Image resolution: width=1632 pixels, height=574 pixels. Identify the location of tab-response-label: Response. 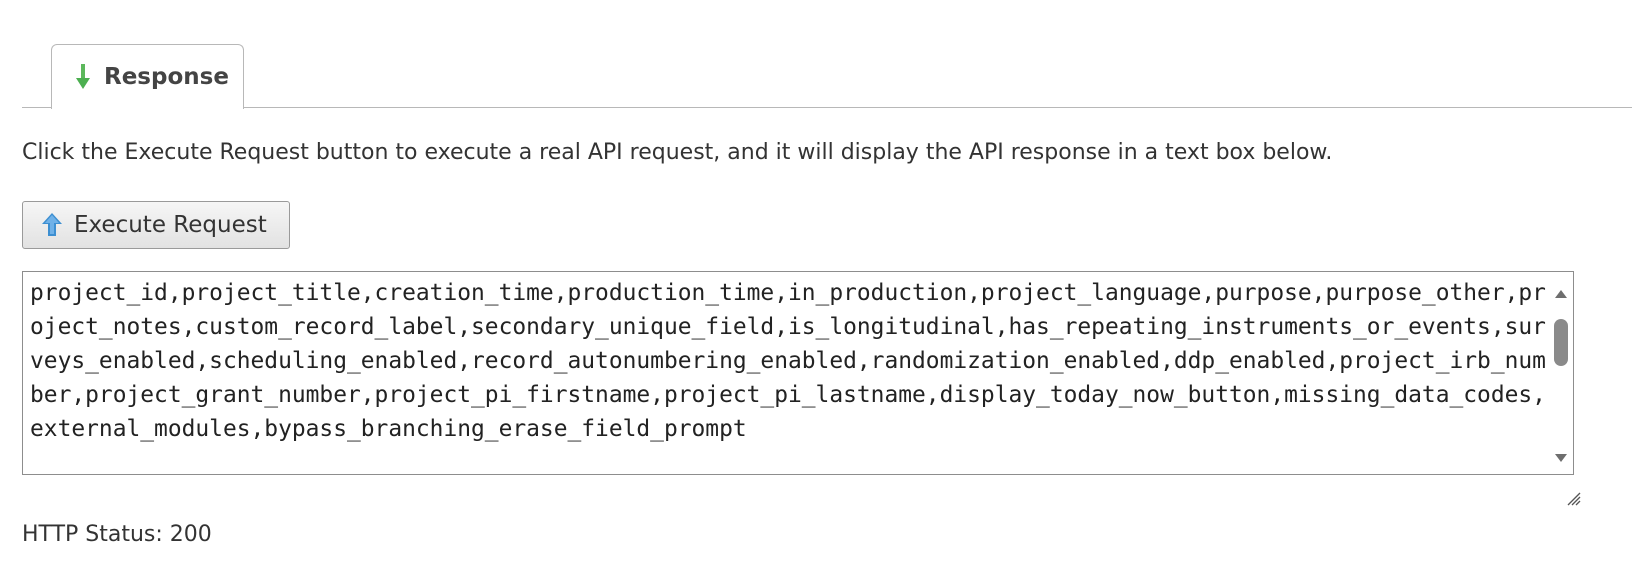
(166, 77).